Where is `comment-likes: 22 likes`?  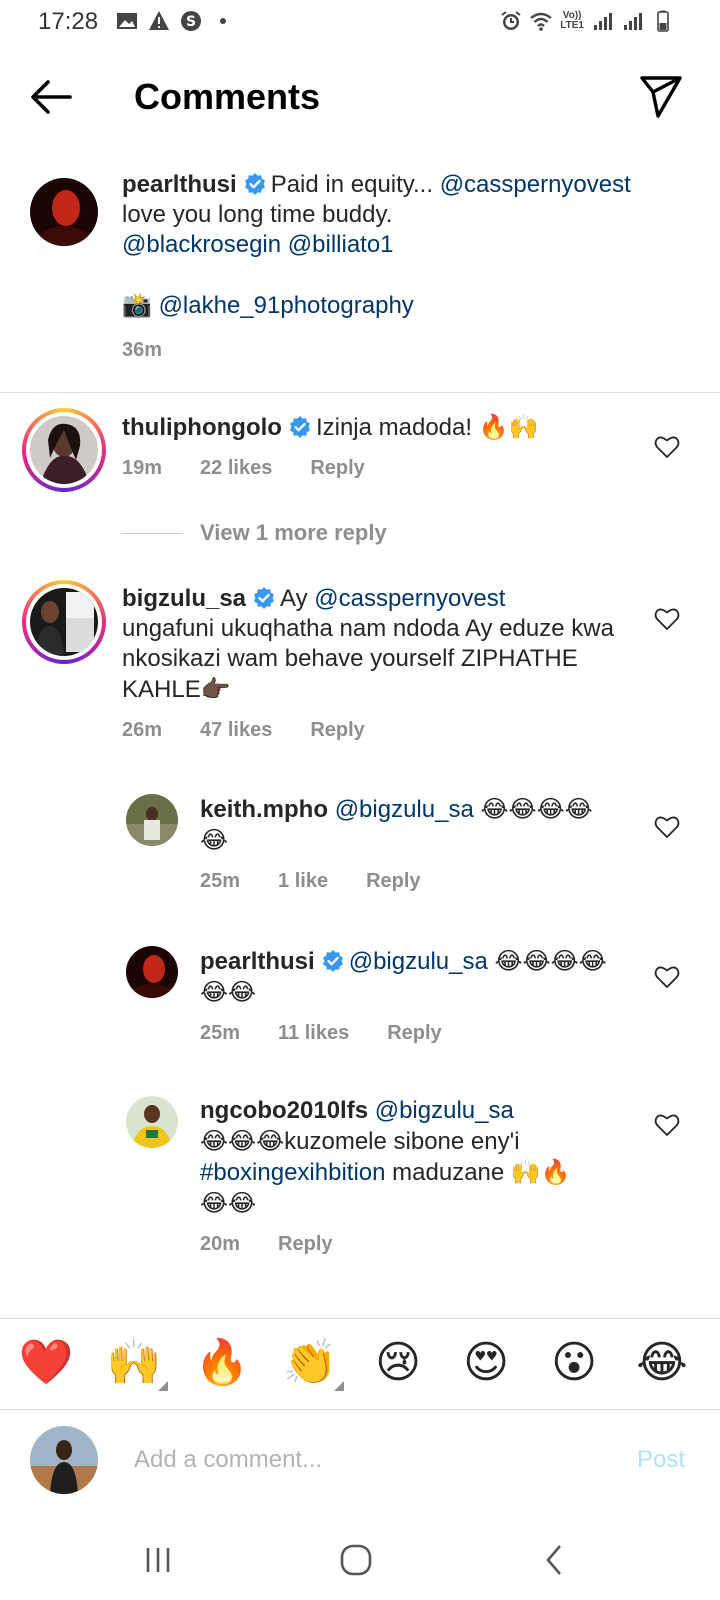 comment-likes: 22 likes is located at coordinates (236, 468).